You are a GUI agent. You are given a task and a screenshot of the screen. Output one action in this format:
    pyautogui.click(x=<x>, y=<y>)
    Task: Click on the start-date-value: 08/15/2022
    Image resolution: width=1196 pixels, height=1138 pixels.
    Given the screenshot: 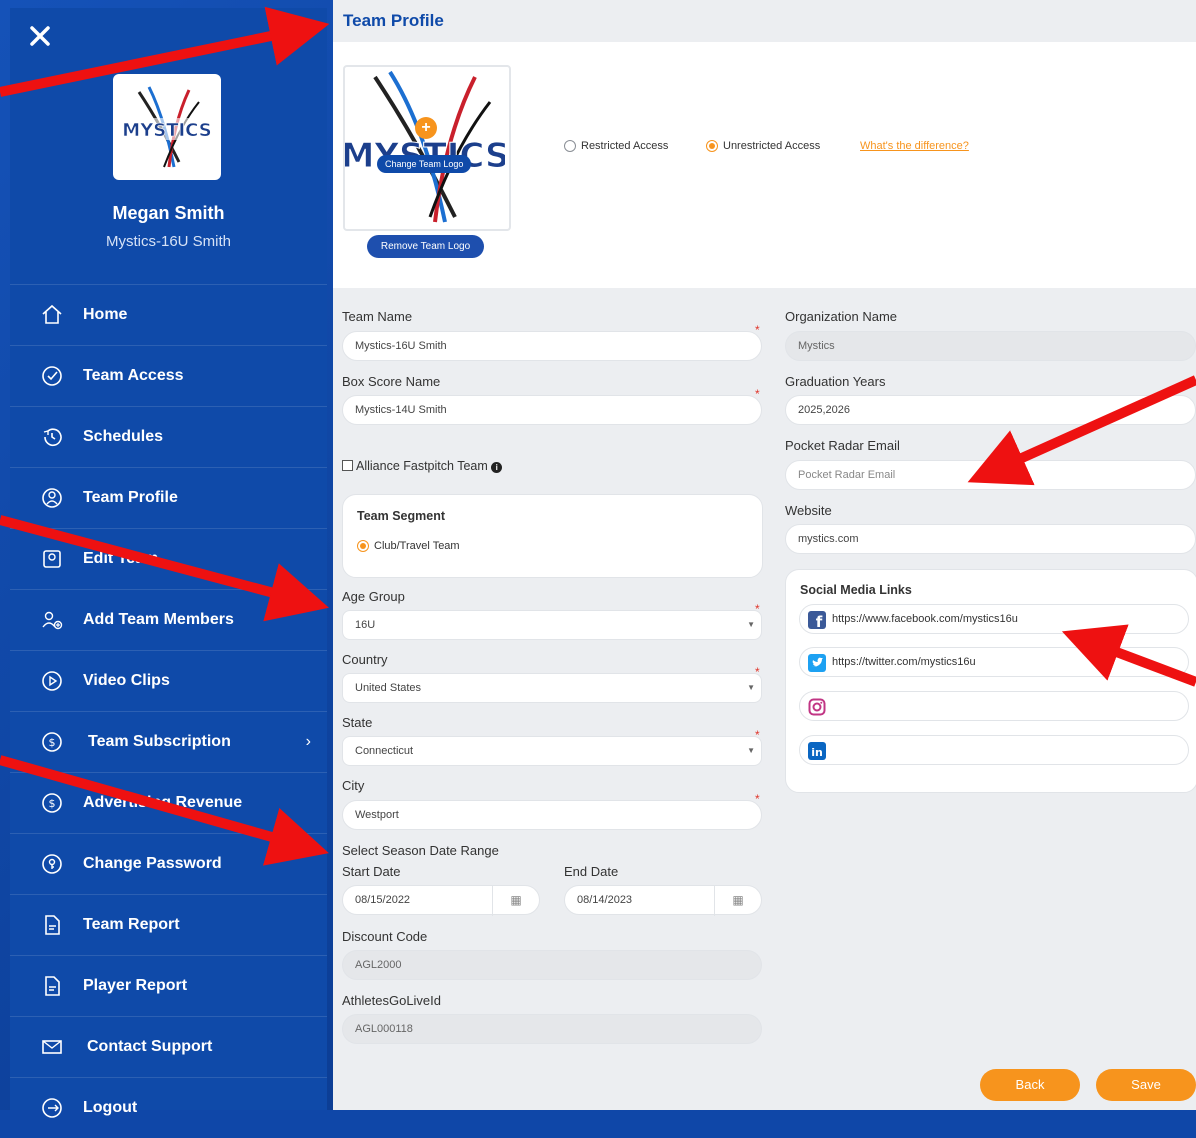 What is the action you would take?
    pyautogui.click(x=383, y=900)
    